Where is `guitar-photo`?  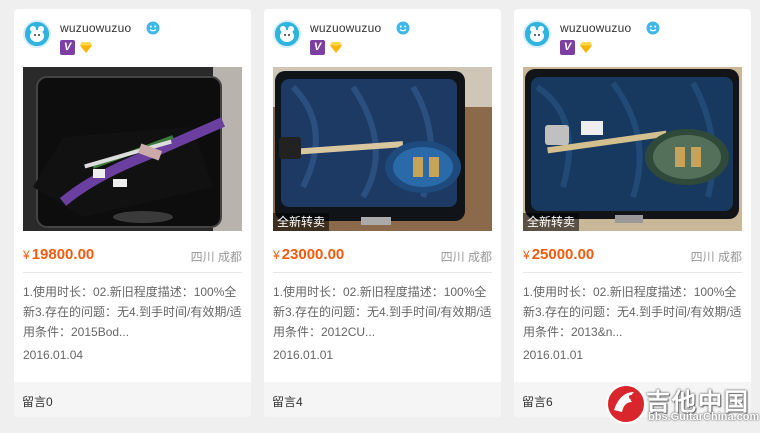
guitar-photo is located at coordinates (132, 149).